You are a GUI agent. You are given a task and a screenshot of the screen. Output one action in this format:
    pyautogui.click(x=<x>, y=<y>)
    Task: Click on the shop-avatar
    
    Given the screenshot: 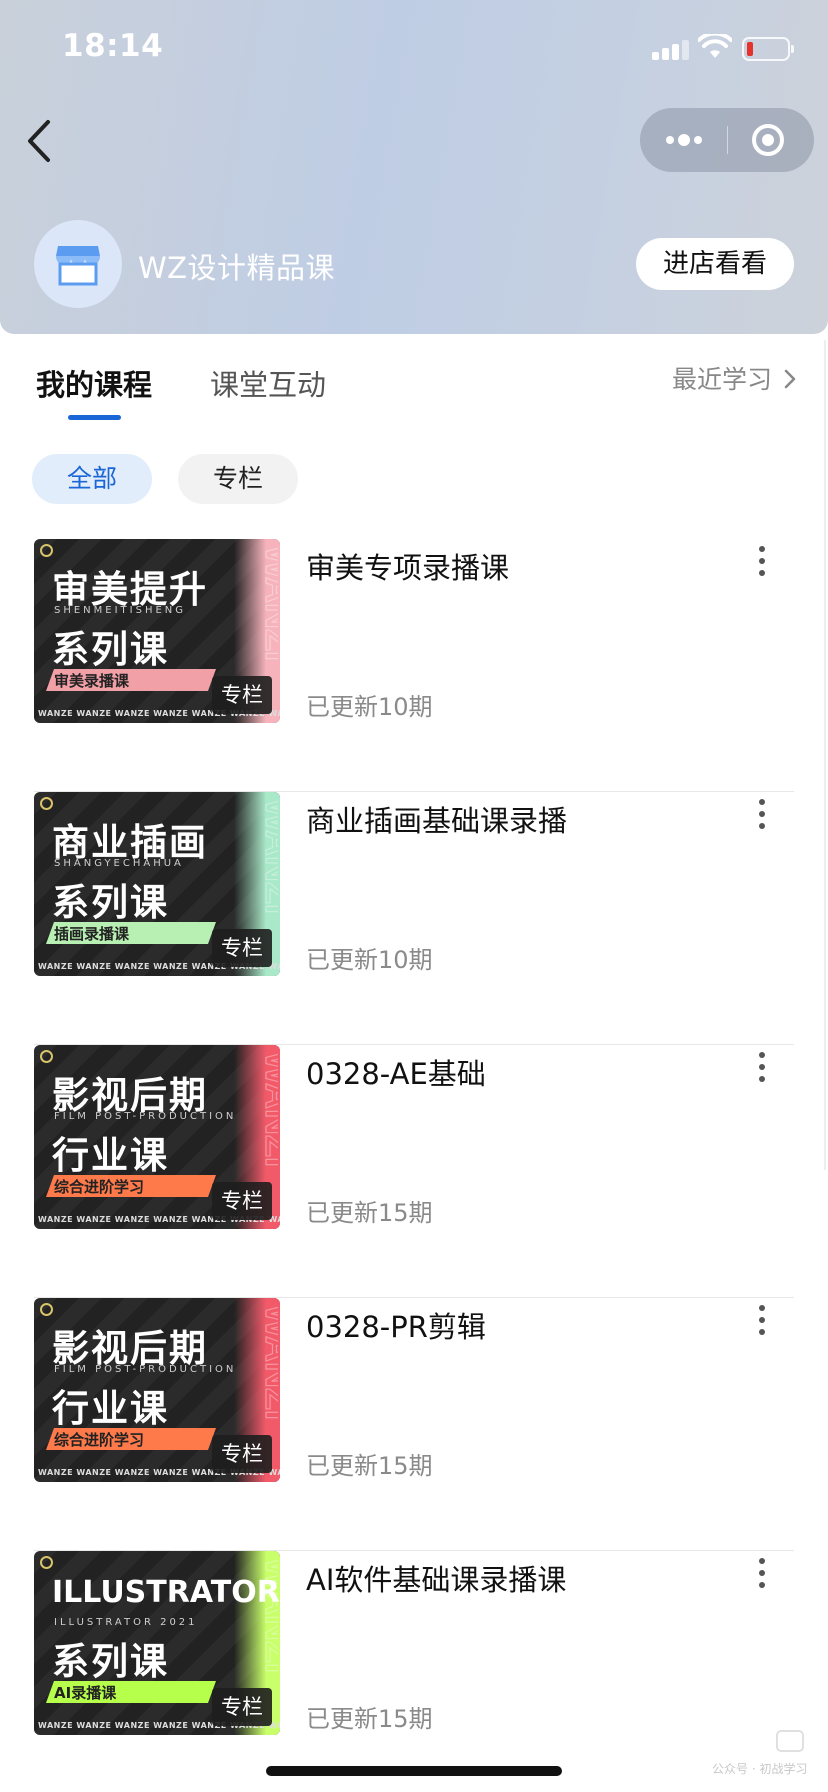 What is the action you would take?
    pyautogui.click(x=78, y=264)
    